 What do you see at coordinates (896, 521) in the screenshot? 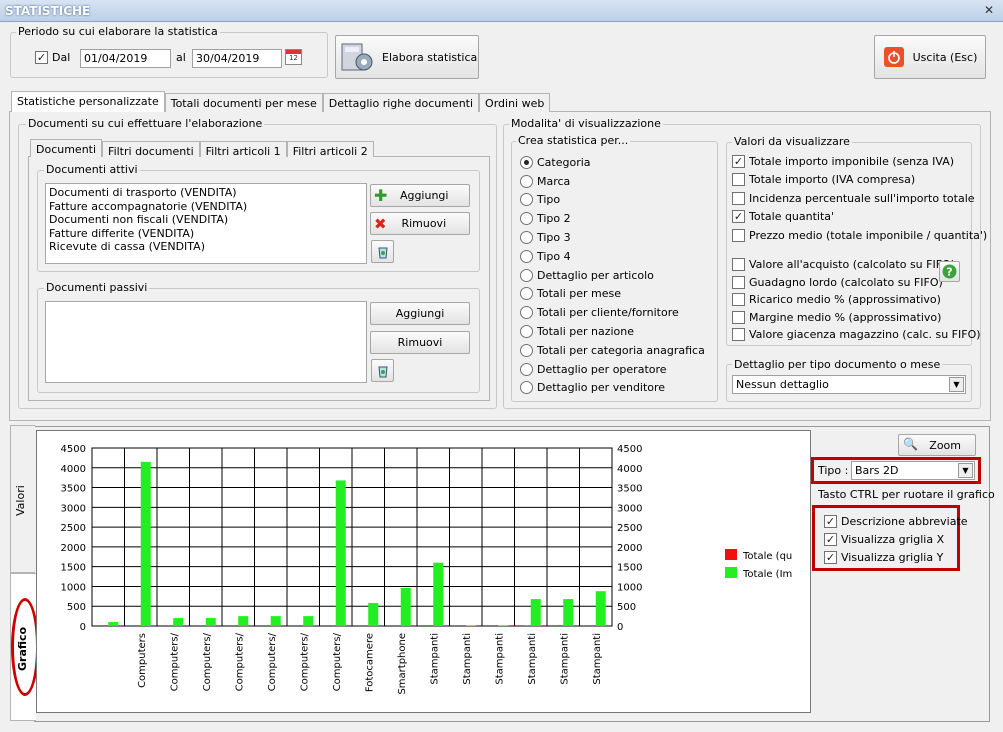
I see `checkbox-option: ✓ Descrizione abbreviate` at bounding box center [896, 521].